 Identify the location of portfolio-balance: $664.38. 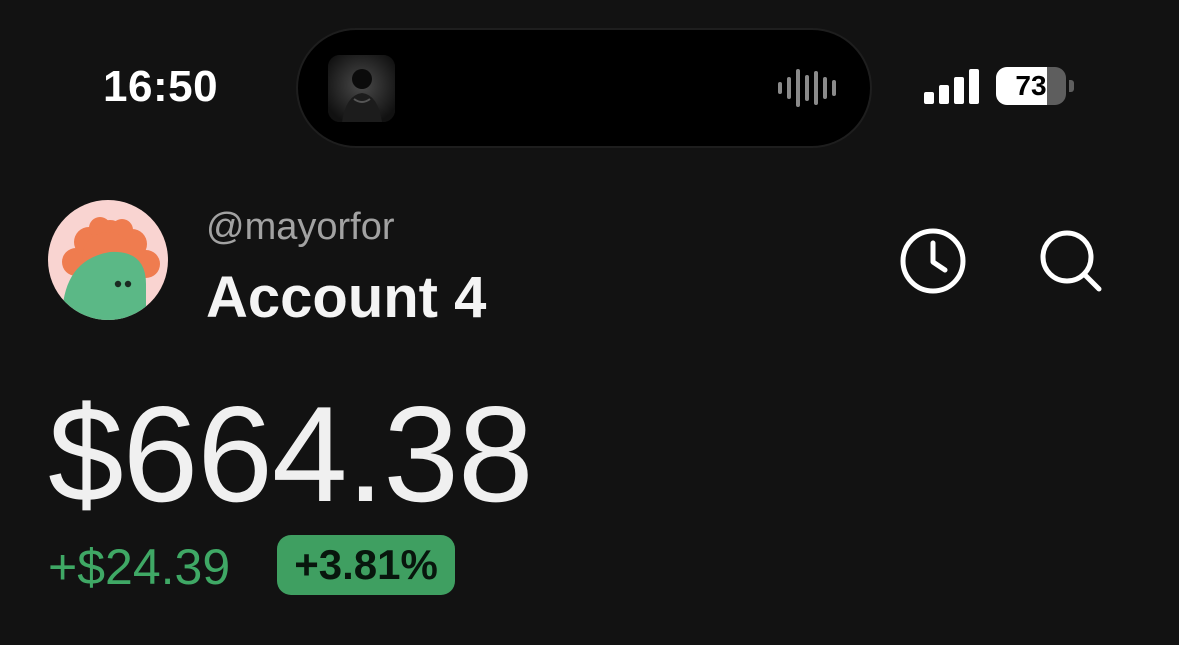
(291, 454).